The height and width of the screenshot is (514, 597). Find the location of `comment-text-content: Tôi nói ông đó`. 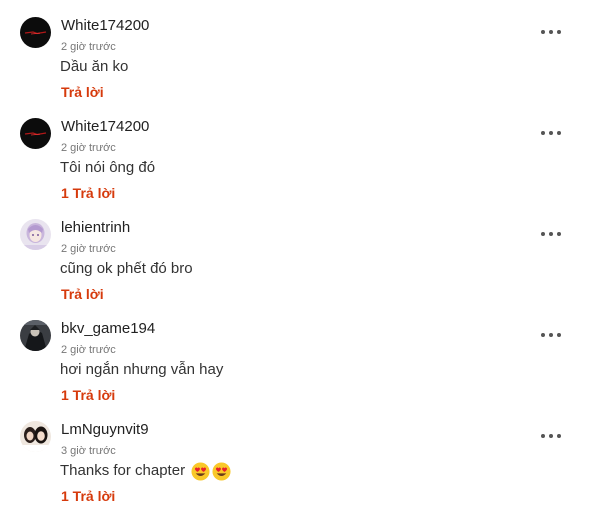

comment-text-content: Tôi nói ông đó is located at coordinates (108, 167).